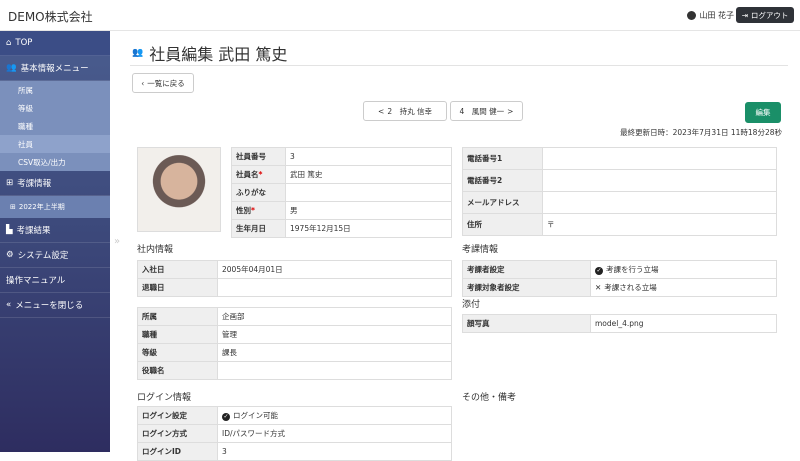  What do you see at coordinates (683, 287) in the screenshot?
I see `field-value: ✕ 考課される立場` at bounding box center [683, 287].